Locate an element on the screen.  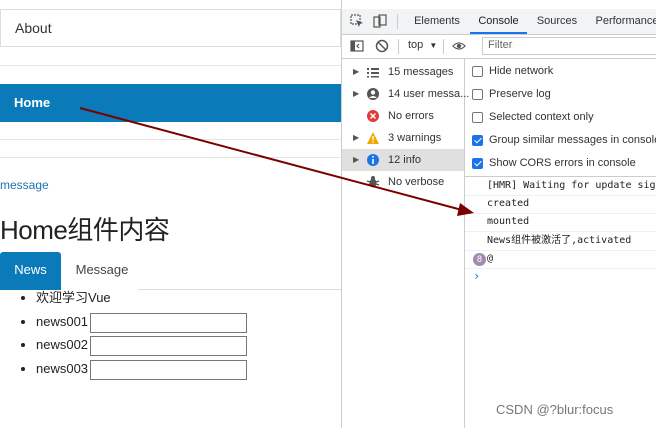
clear-console-icon is located at coordinates (382, 46).